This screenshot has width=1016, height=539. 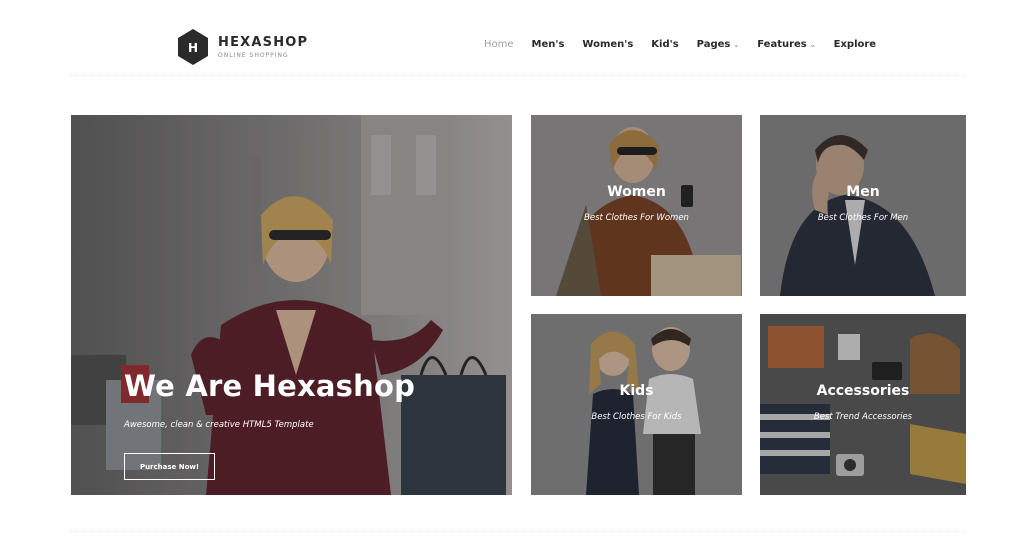 What do you see at coordinates (782, 44) in the screenshot?
I see `nav-features-label: Features` at bounding box center [782, 44].